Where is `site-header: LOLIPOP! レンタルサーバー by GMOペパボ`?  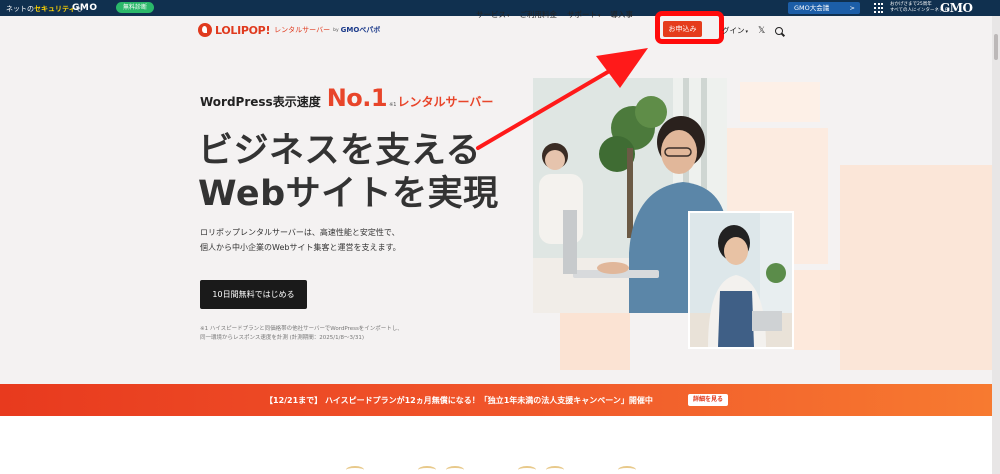 site-header: LOLIPOP! レンタルサーバー by GMOペパボ is located at coordinates (496, 31).